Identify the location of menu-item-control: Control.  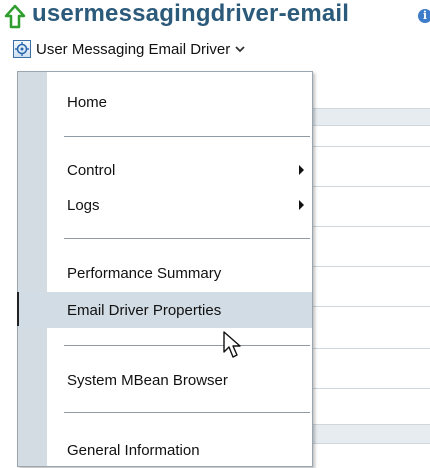
(165, 170).